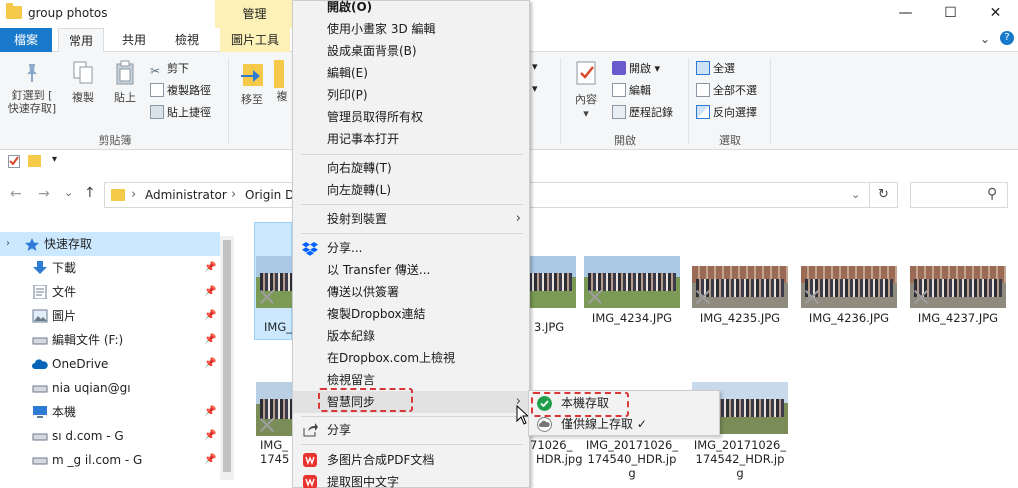 This screenshot has width=1018, height=488. Describe the element at coordinates (252, 83) in the screenshot. I see `move-to-button: 移至` at that location.